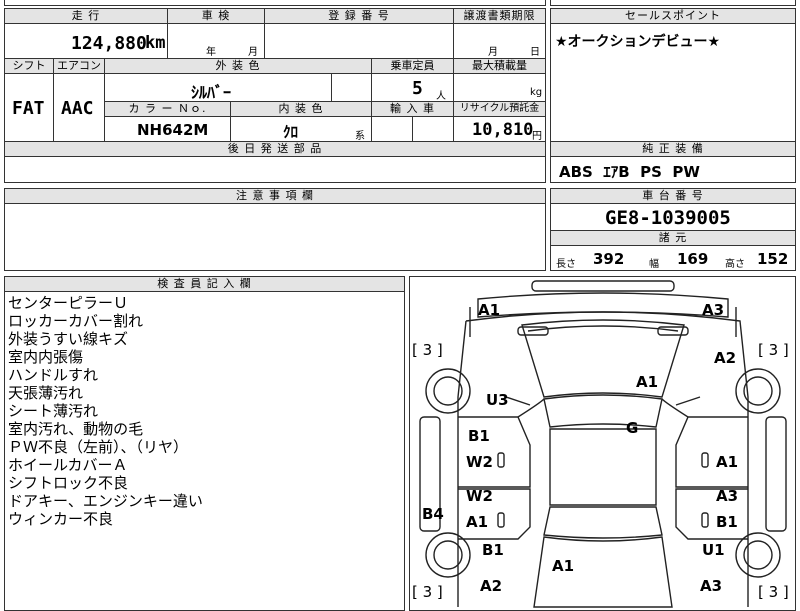 This screenshot has height=611, width=800. I want to click on damage-trunk: A1, so click(563, 566).